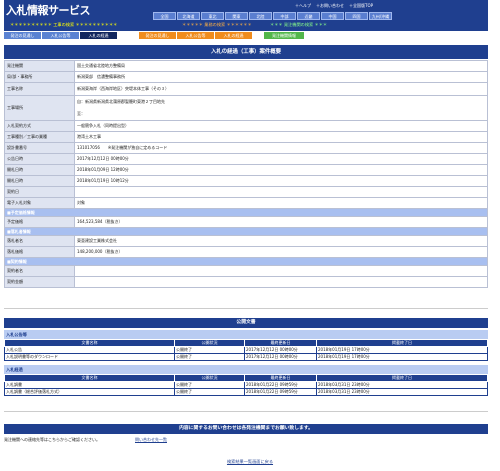  I want to click on block-title: 入札公告等, so click(246, 334).